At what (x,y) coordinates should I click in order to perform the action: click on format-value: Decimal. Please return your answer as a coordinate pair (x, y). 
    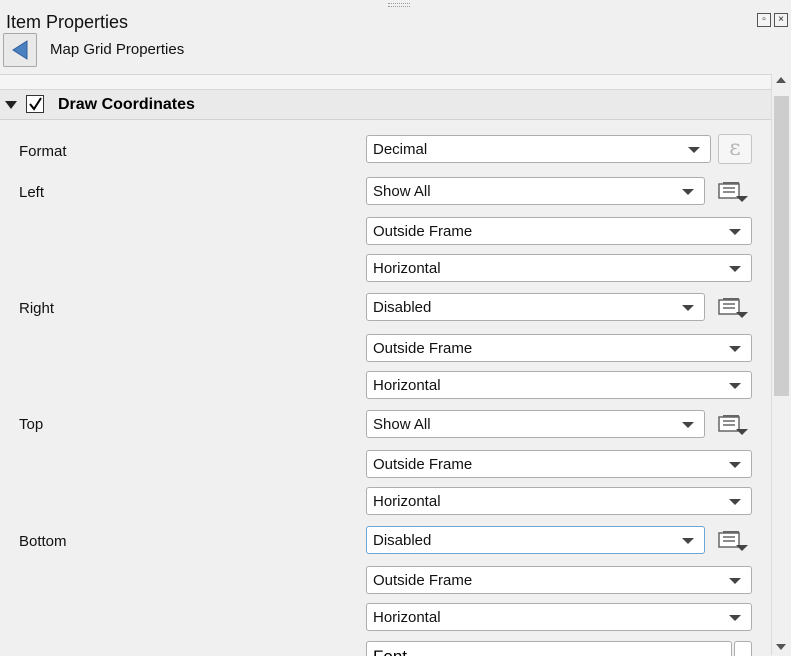
    Looking at the image, I should click on (400, 149).